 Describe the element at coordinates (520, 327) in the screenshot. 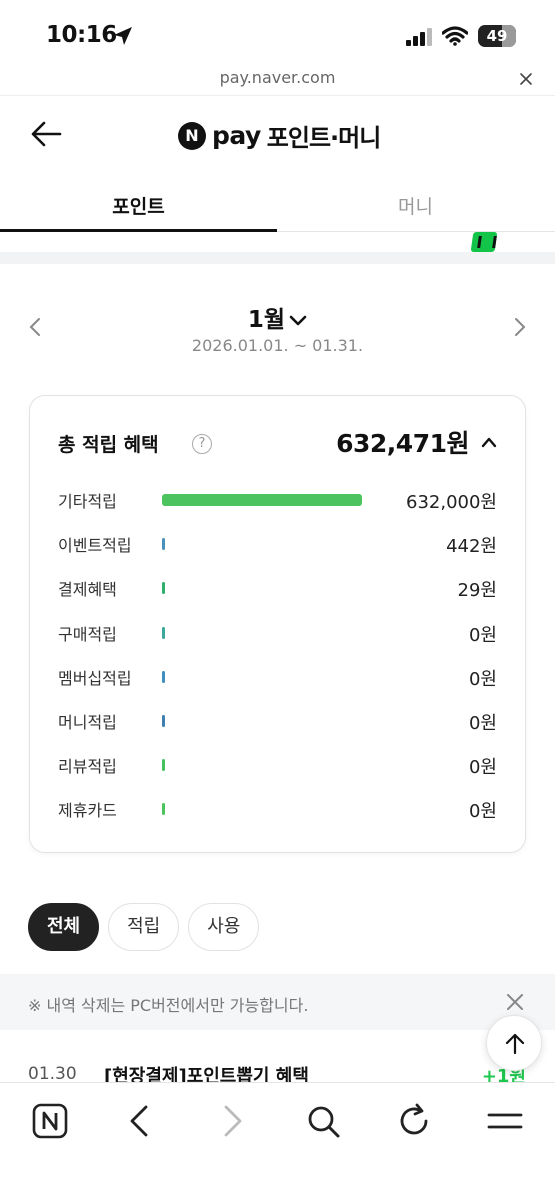

I see `chevron-right-icon` at that location.